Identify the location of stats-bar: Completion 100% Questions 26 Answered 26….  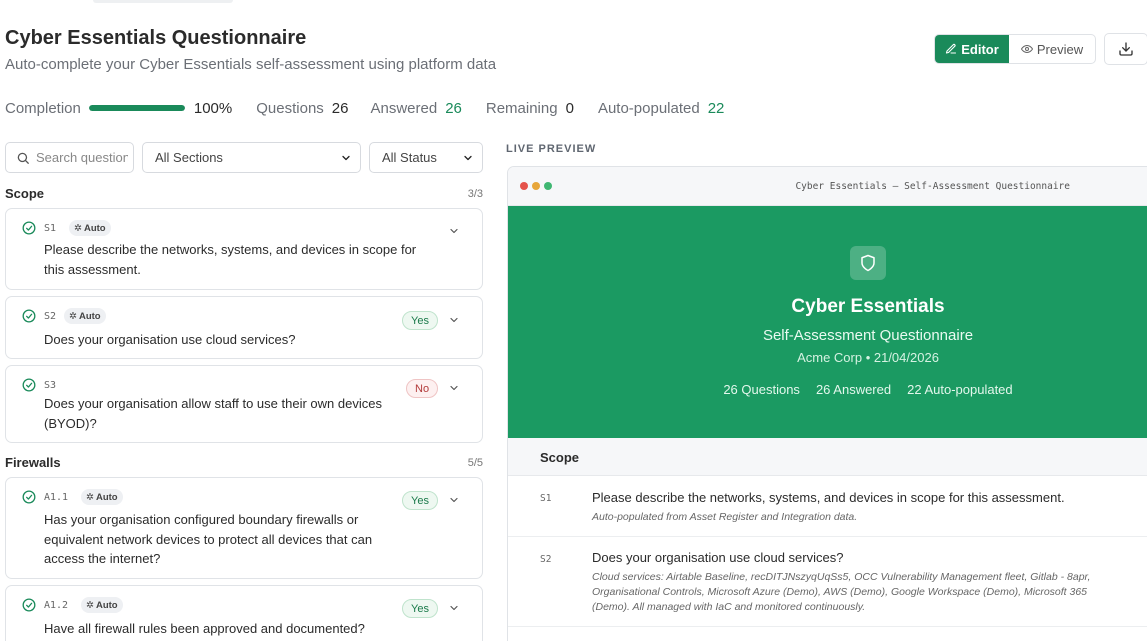
(364, 108).